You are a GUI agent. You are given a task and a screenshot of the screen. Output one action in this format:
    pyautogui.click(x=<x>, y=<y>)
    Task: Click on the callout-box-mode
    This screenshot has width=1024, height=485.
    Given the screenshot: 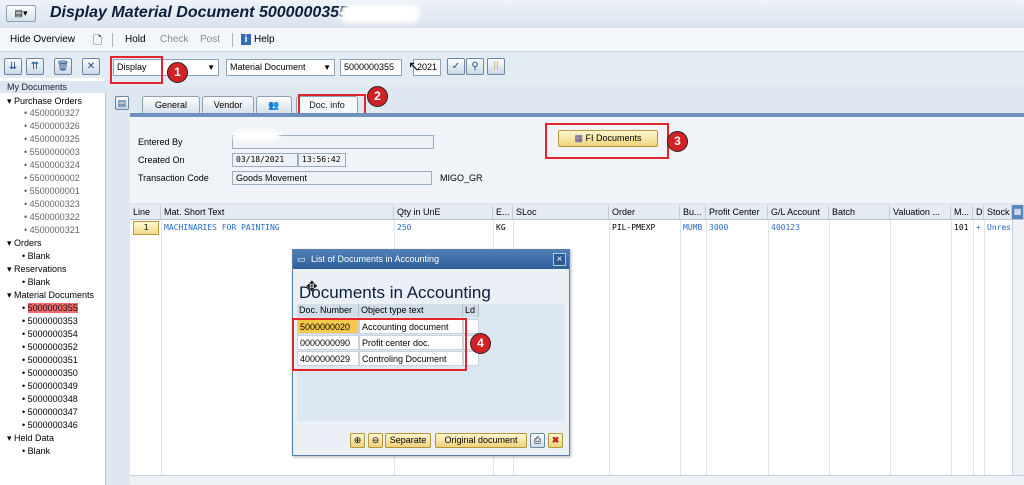 What is the action you would take?
    pyautogui.click(x=136, y=70)
    